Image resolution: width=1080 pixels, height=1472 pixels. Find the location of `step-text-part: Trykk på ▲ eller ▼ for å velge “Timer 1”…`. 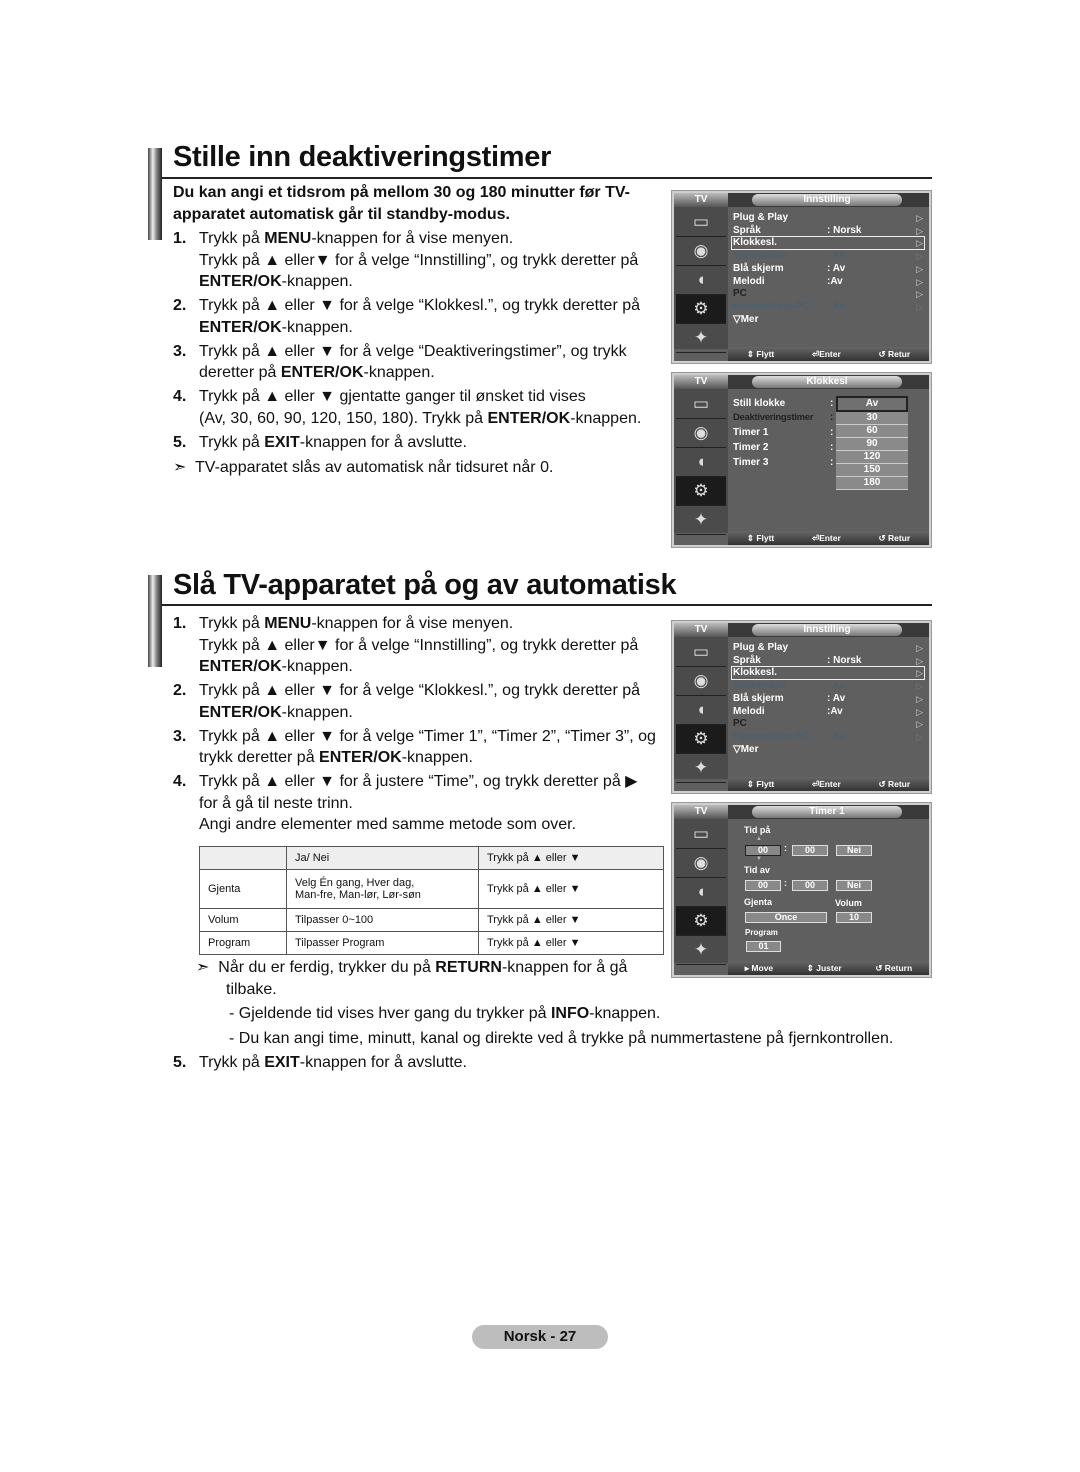

step-text-part: Trykk på ▲ eller ▼ for å velge “Timer 1”… is located at coordinates (427, 736).